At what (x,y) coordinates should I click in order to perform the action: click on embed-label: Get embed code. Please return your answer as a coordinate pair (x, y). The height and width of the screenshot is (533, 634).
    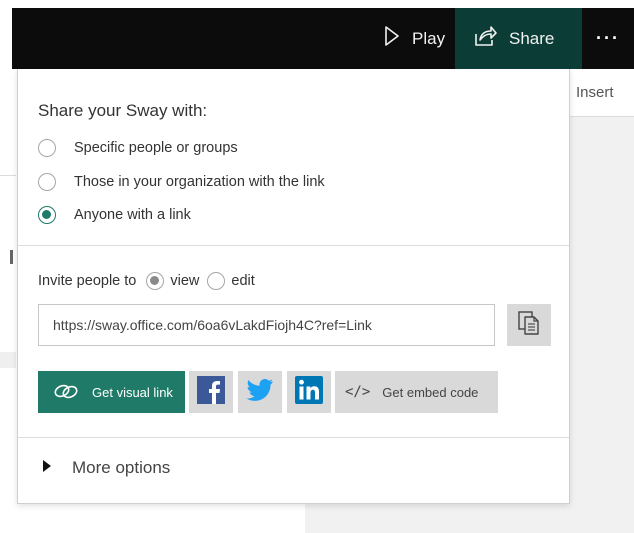
    Looking at the image, I should click on (430, 392).